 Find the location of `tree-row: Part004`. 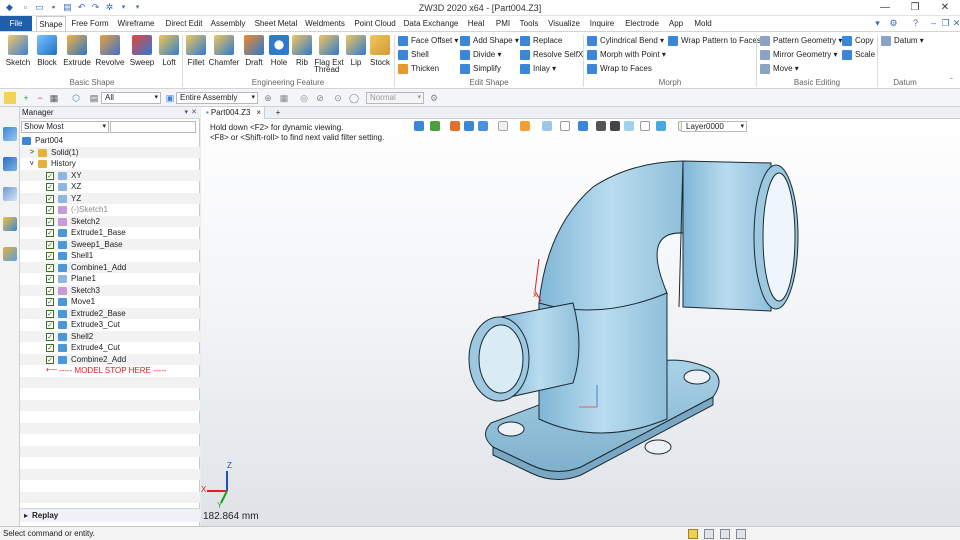

tree-row: Part004 is located at coordinates (110, 141).